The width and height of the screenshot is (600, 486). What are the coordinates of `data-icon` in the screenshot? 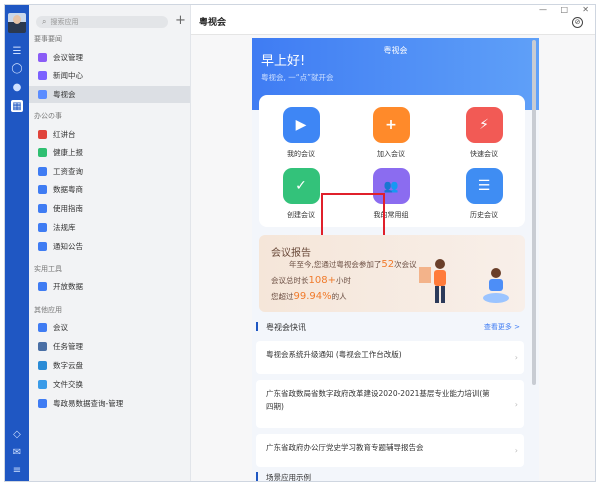 It's located at (42, 189).